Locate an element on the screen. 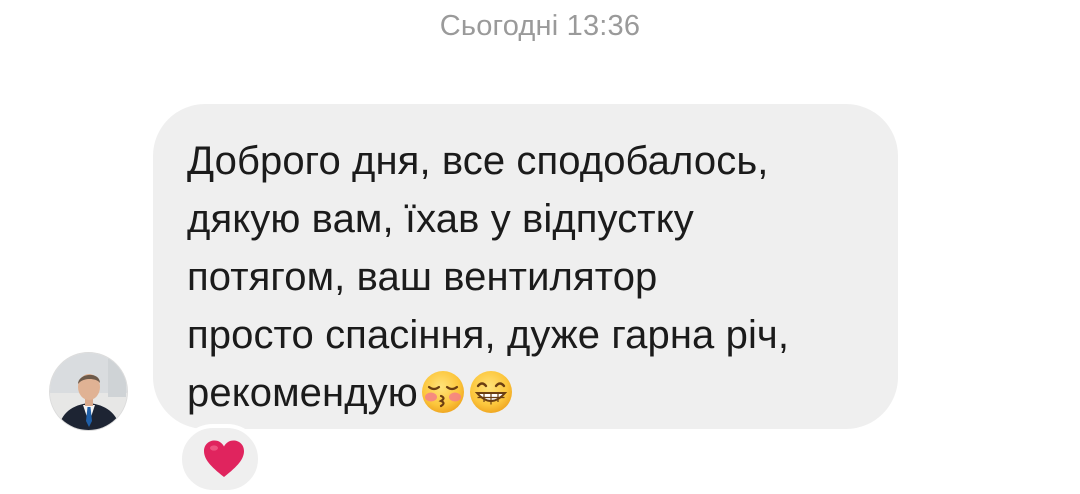  sender-avatar is located at coordinates (88, 391).